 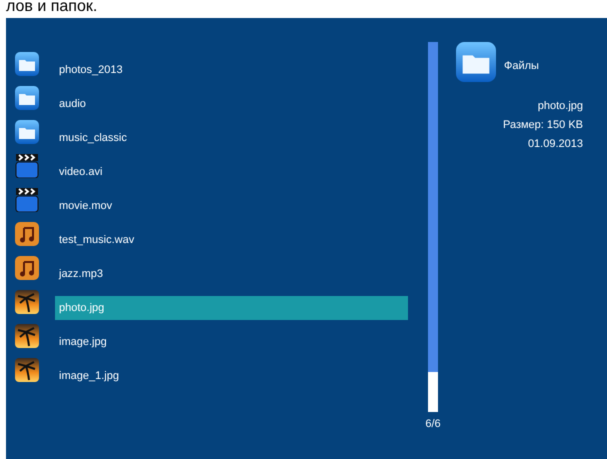 What do you see at coordinates (231, 172) in the screenshot?
I see `file-item: video.avi` at bounding box center [231, 172].